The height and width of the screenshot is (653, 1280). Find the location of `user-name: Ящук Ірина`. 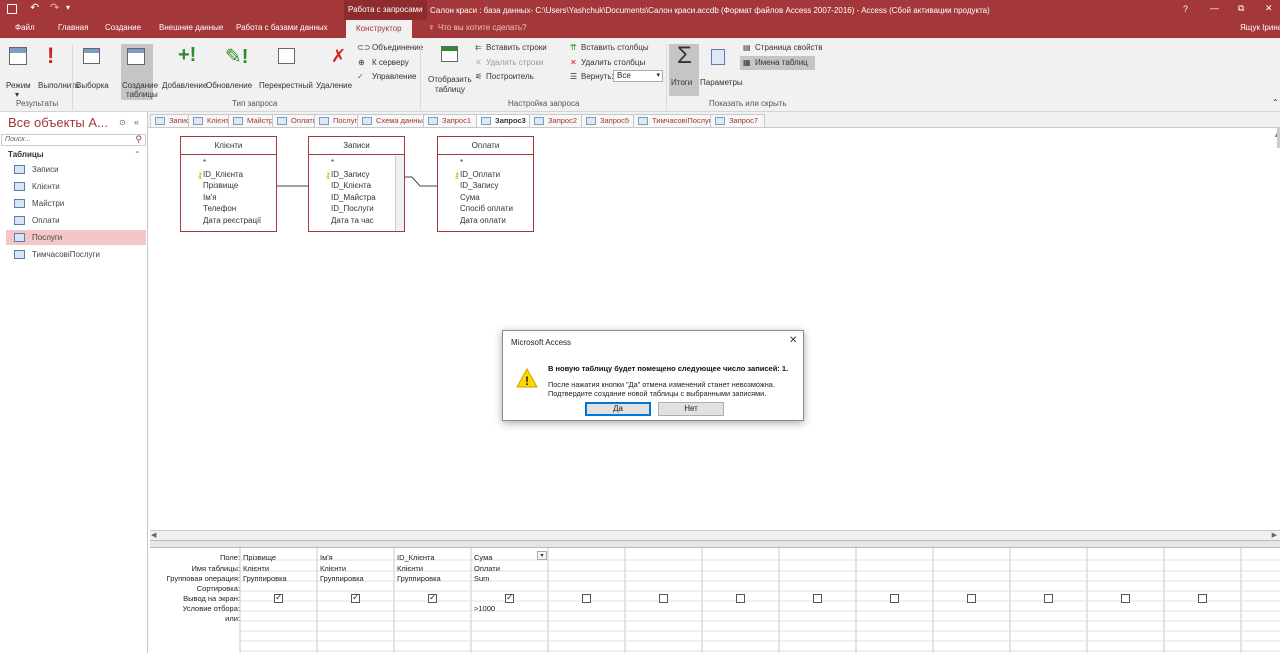

user-name: Ящук Ірина is located at coordinates (1260, 27).